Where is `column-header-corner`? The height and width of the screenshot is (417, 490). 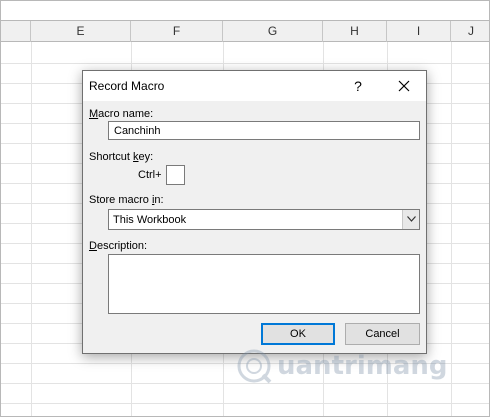 column-header-corner is located at coordinates (16, 31).